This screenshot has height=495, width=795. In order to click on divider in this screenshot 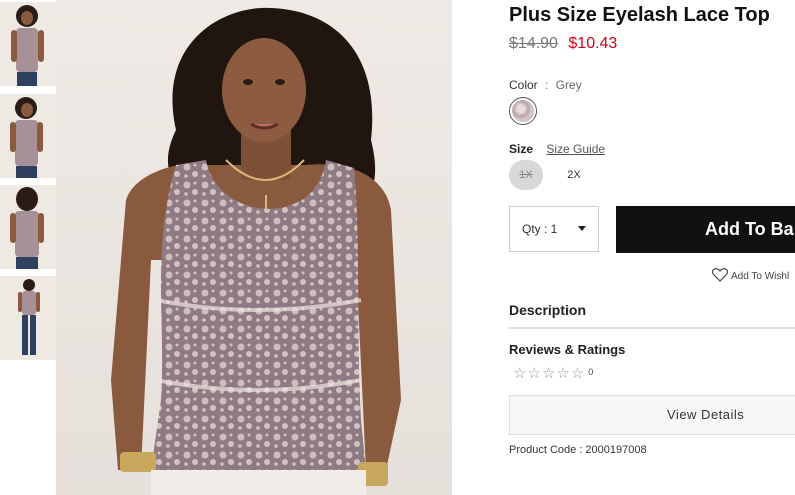, I will do `click(652, 328)`.